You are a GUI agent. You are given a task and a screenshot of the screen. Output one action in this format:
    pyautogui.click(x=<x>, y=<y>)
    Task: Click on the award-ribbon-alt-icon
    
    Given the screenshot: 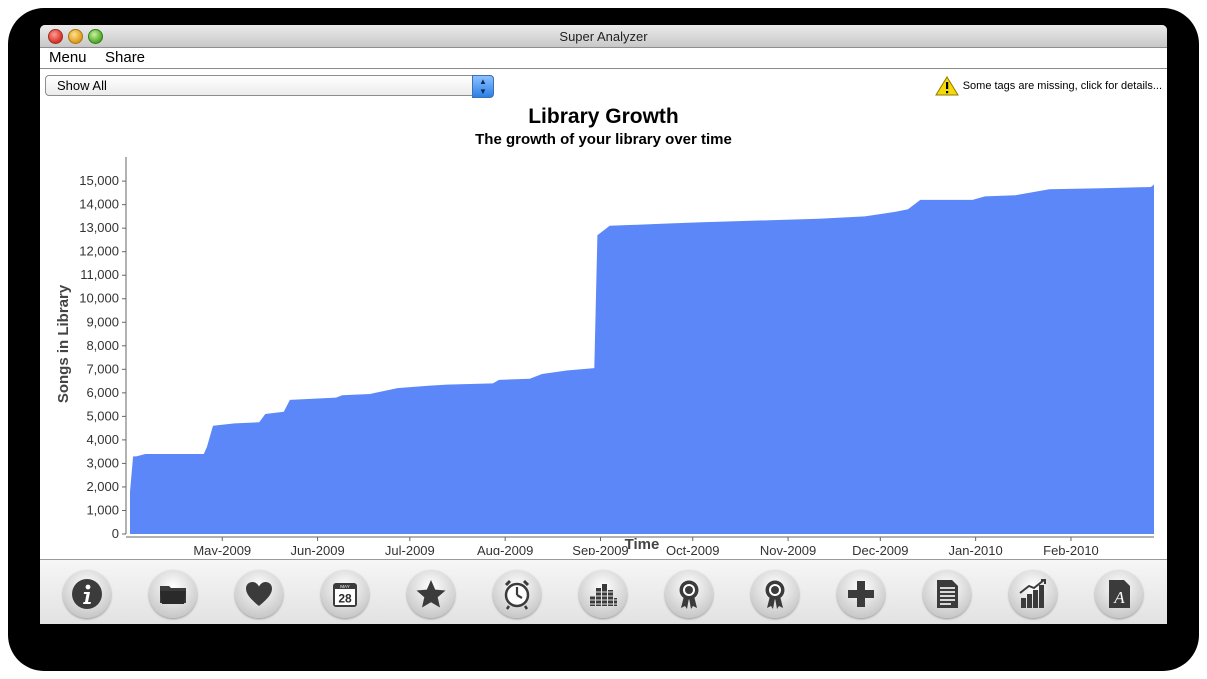 What is the action you would take?
    pyautogui.click(x=775, y=594)
    